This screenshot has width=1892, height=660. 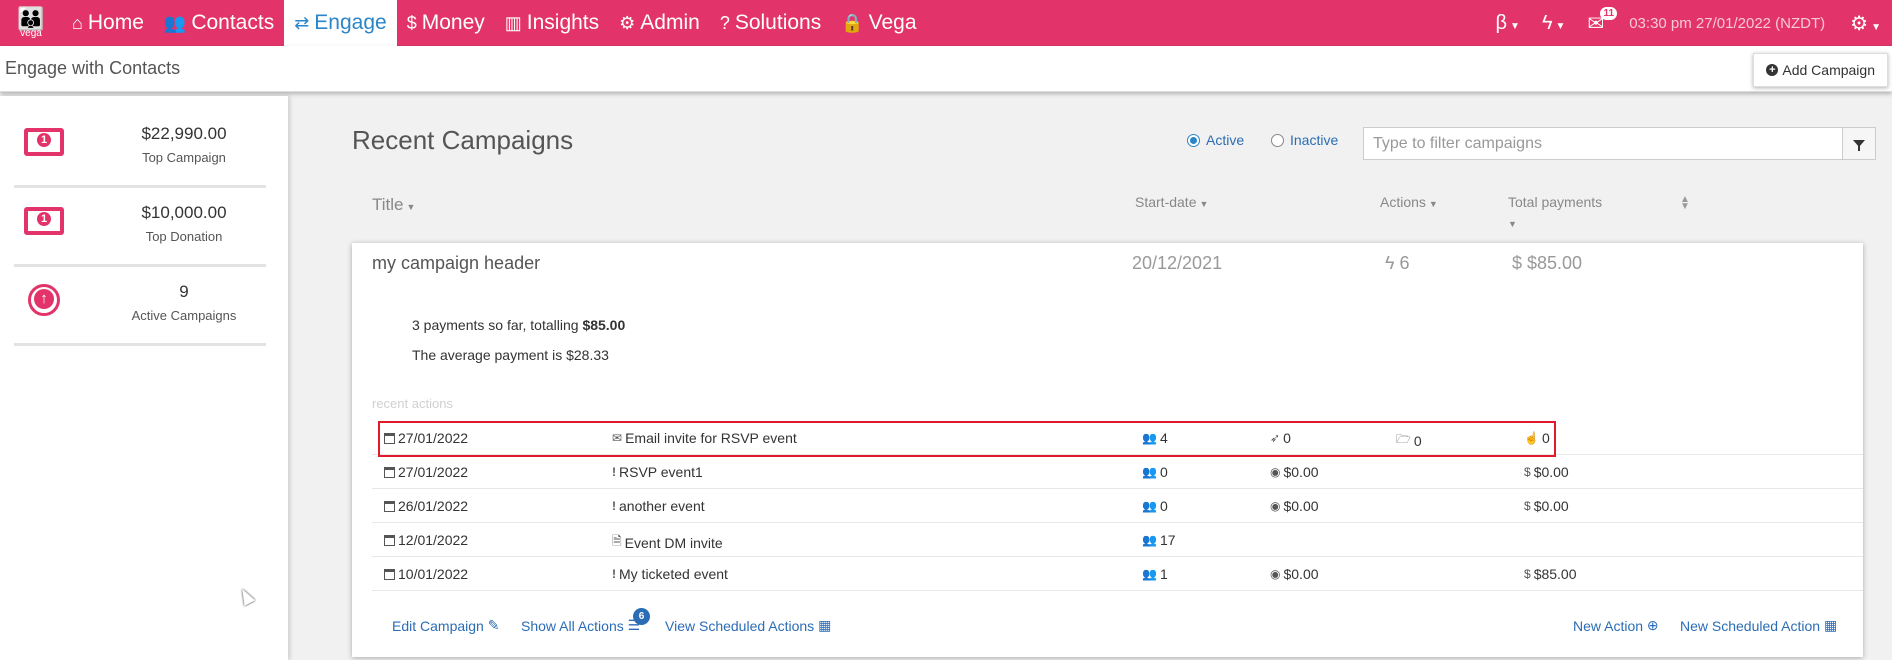 What do you see at coordinates (1603, 143) in the screenshot?
I see `campaign-filter-input` at bounding box center [1603, 143].